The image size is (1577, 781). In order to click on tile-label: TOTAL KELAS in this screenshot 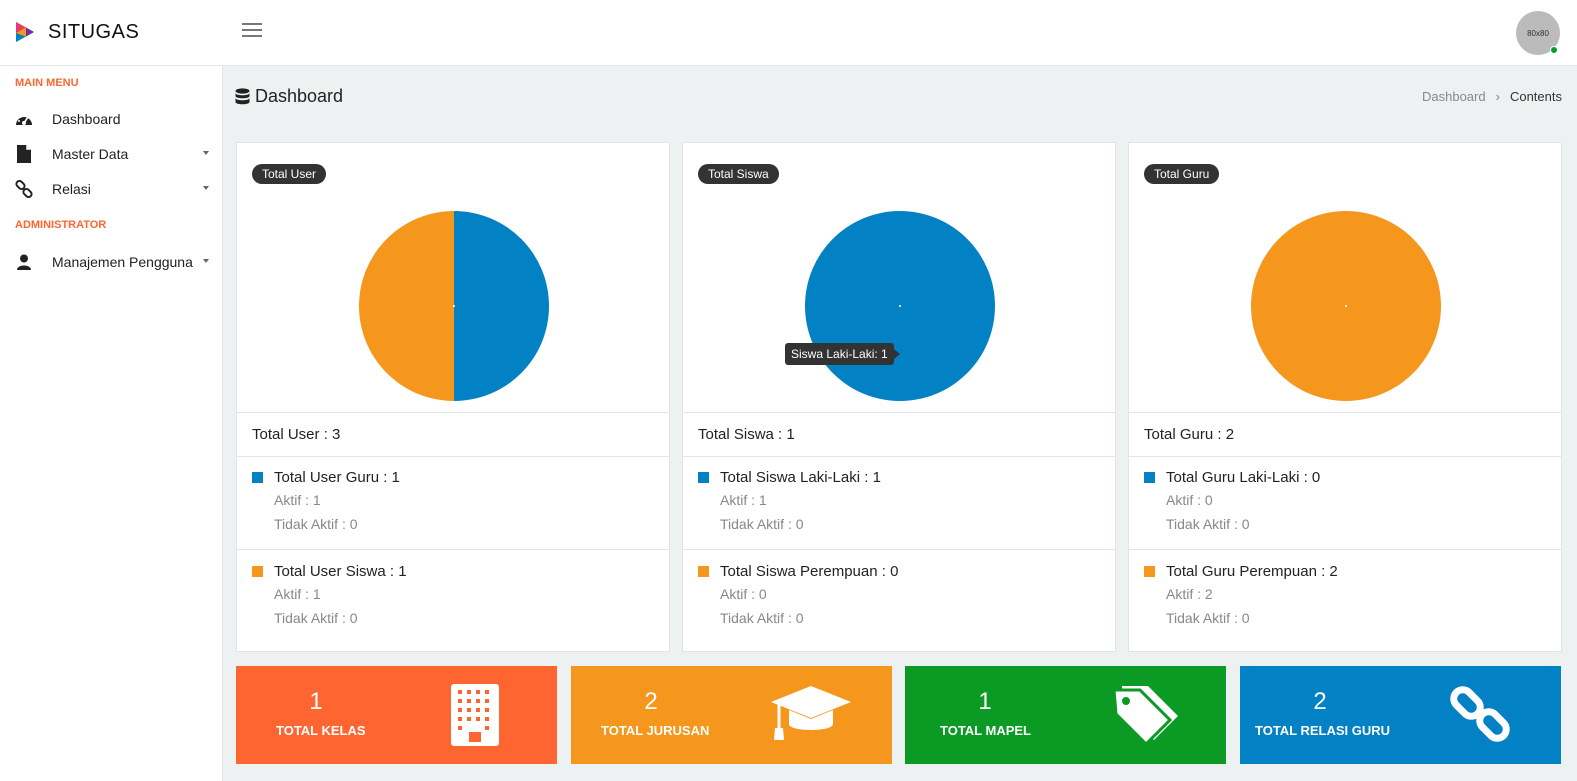, I will do `click(321, 730)`.